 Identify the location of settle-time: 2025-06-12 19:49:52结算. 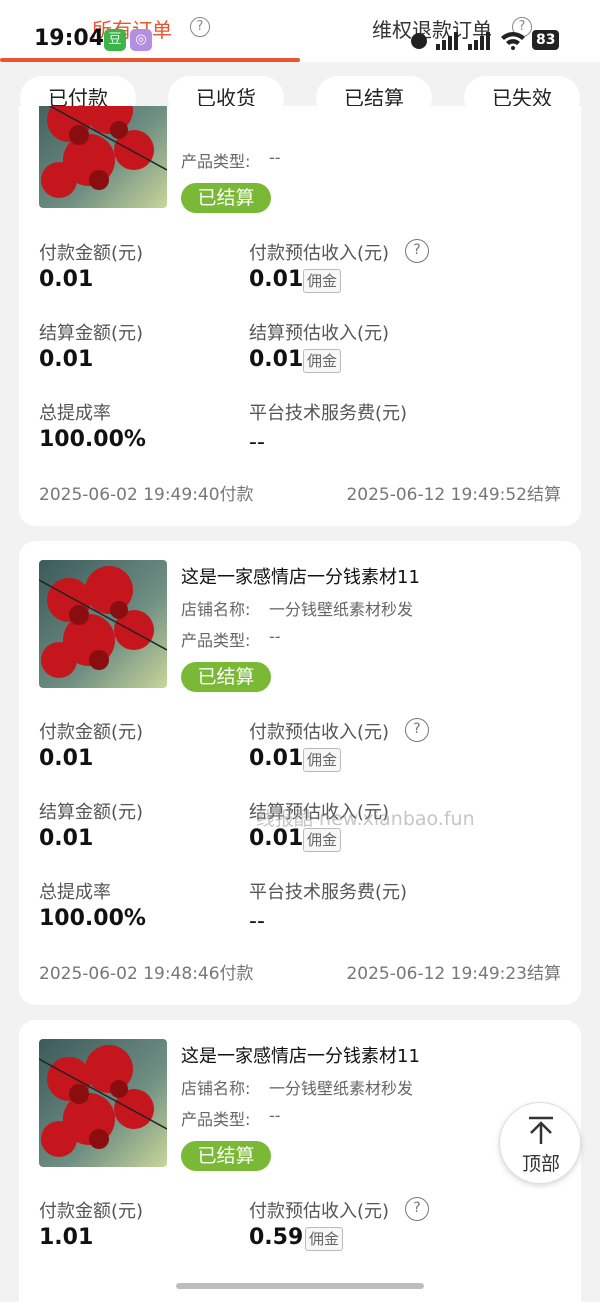
(453, 495).